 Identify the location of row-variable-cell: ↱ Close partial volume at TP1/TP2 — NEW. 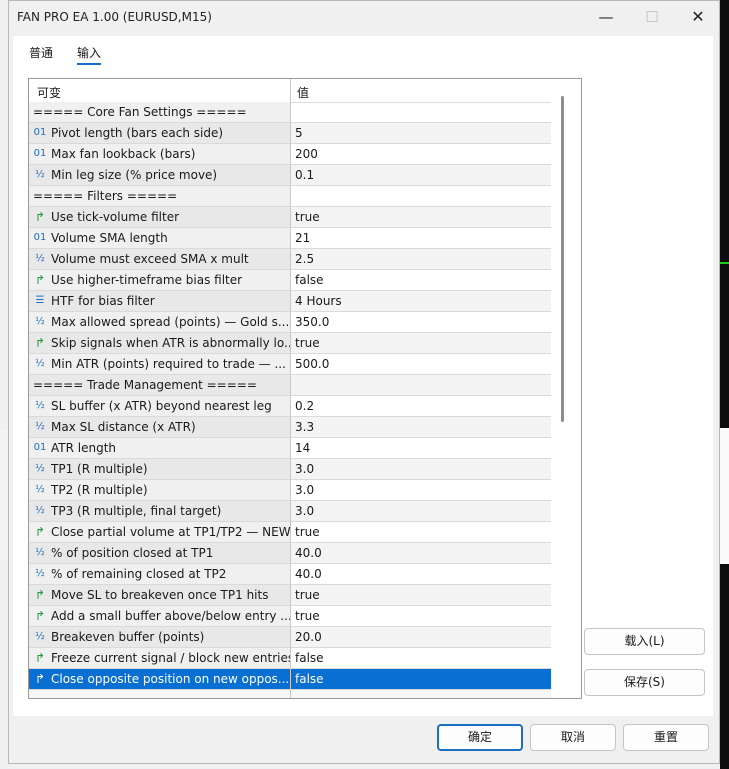
(159, 532).